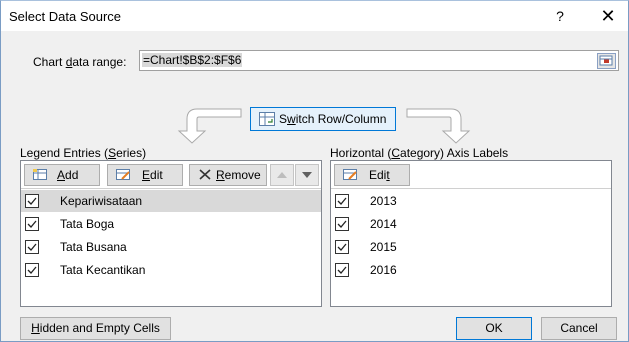  Describe the element at coordinates (123, 174) in the screenshot. I see `edit-series-icon` at that location.